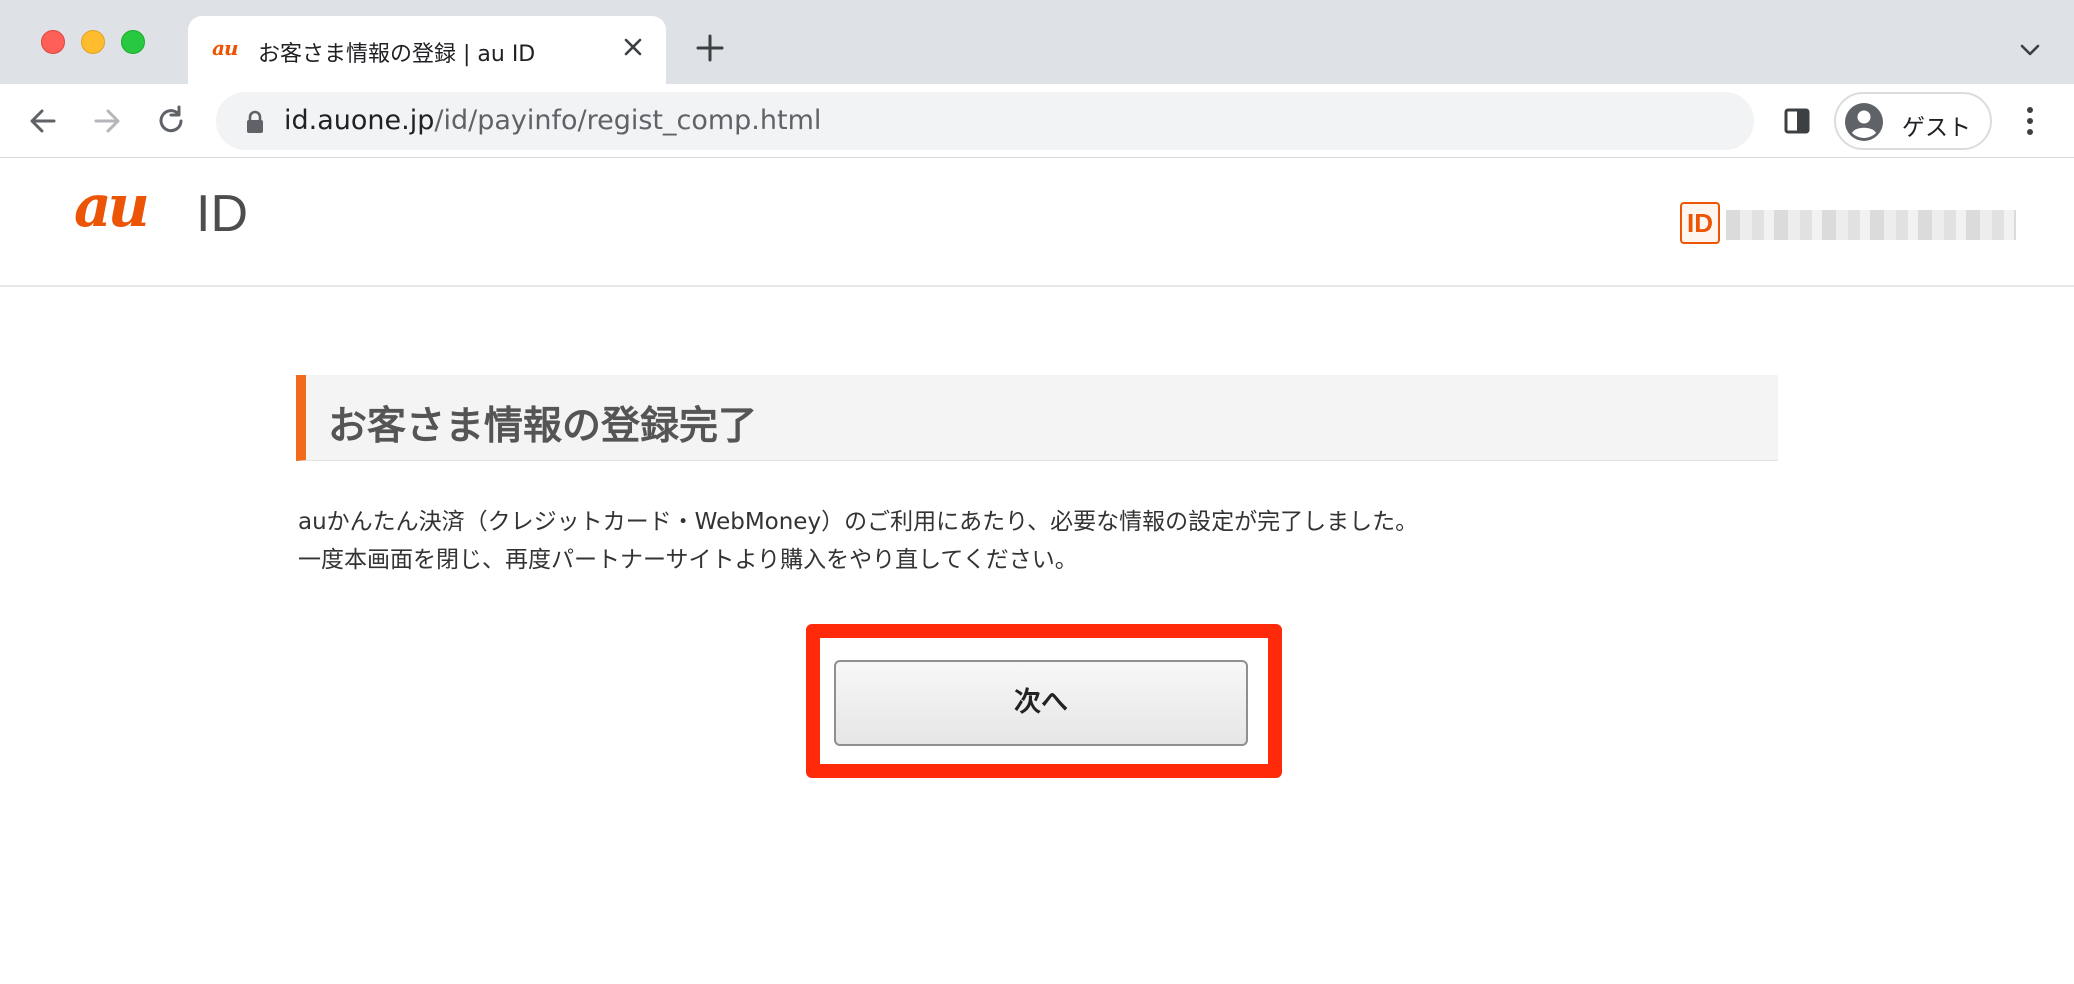 This screenshot has height=984, width=2074. I want to click on page-title: お客さま情報の登録完了, so click(543, 426).